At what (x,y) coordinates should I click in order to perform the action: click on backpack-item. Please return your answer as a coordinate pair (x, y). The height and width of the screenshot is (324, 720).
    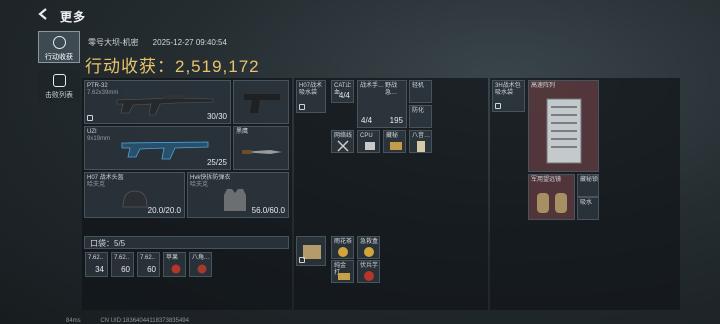
    Looking at the image, I should click on (311, 251).